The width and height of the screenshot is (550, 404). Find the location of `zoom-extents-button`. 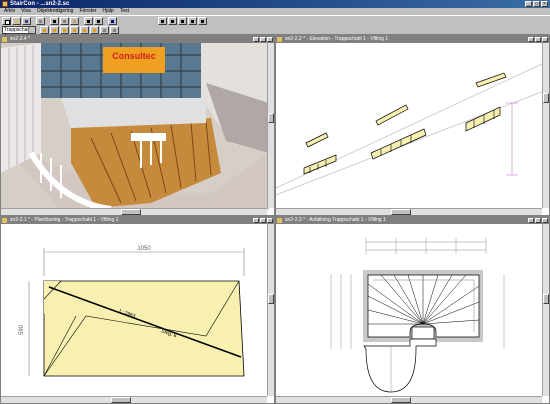

zoom-extents-button is located at coordinates (192, 21).